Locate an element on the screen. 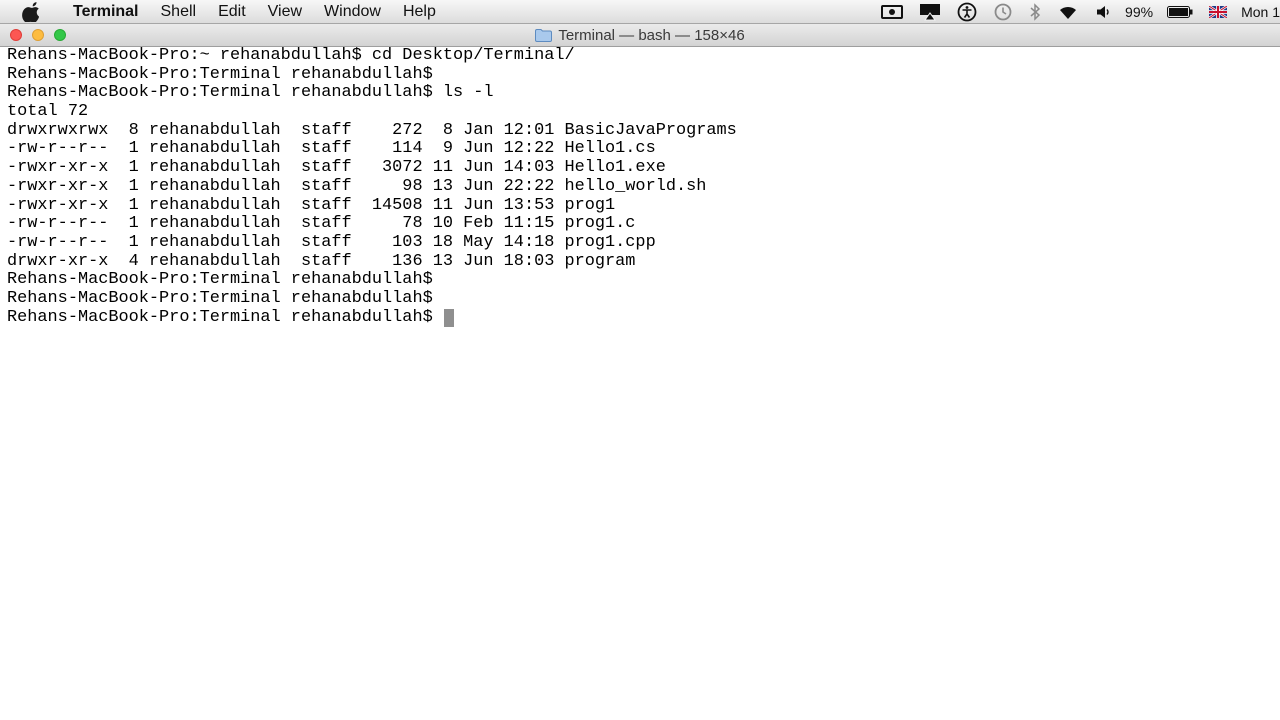  window-title-bar: Terminal — bash — 158×46 is located at coordinates (640, 35).